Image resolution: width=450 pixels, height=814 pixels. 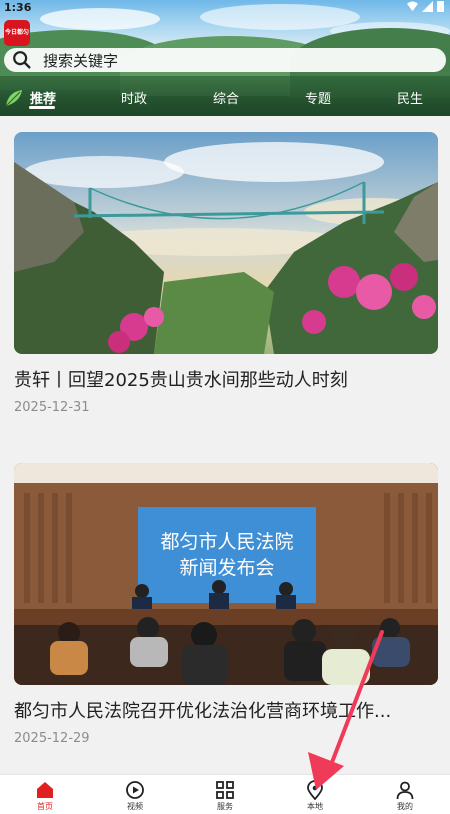 I want to click on status-icons, so click(x=425, y=6).